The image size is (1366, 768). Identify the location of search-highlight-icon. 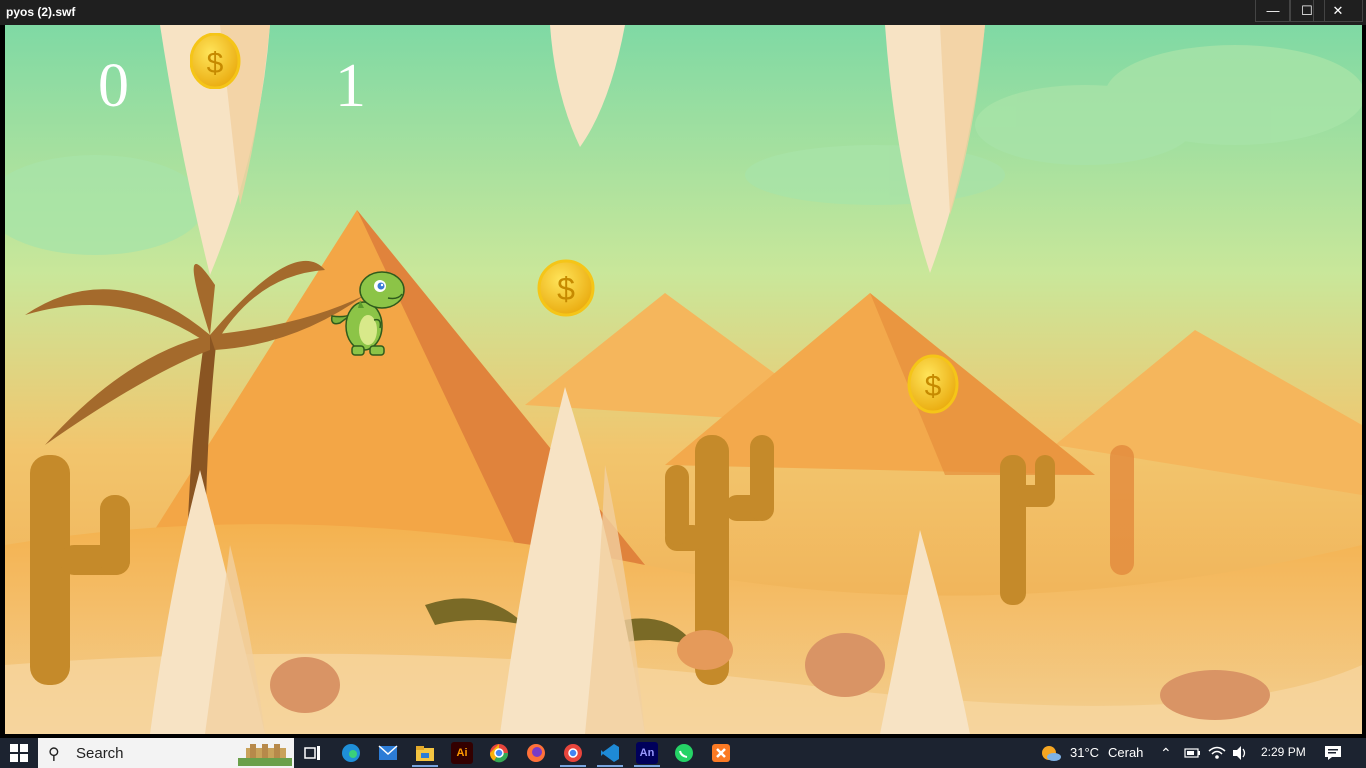
(265, 755).